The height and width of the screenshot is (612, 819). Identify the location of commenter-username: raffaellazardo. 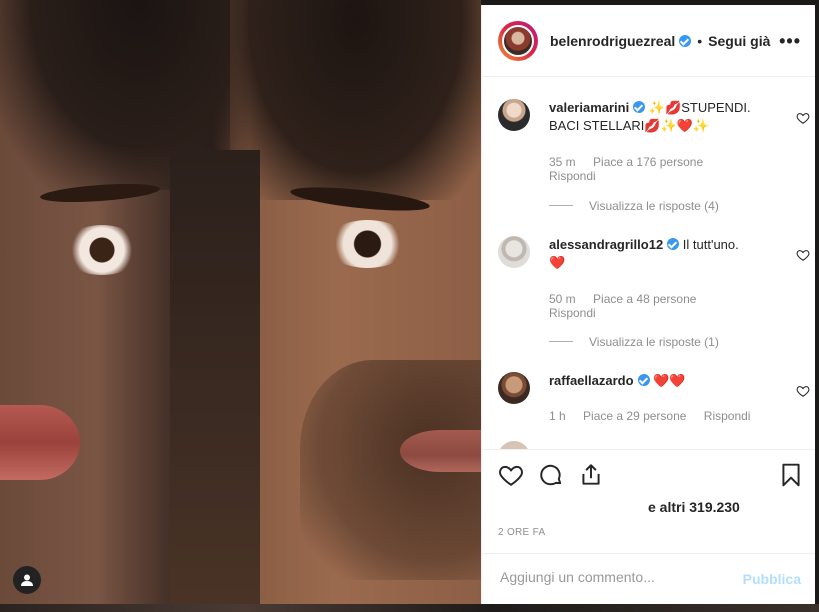
(591, 380).